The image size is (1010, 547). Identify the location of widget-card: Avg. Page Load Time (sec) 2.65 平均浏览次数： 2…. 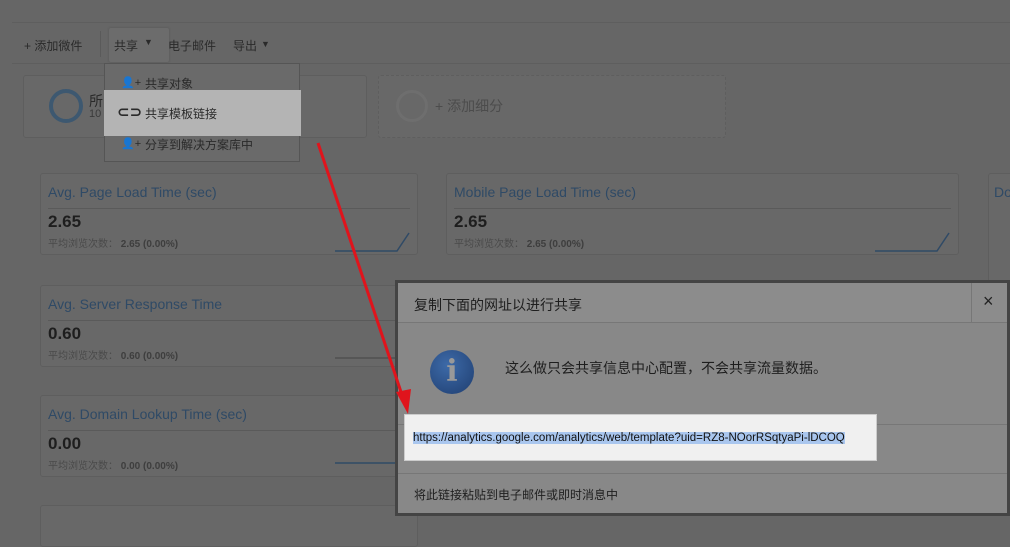
(229, 214).